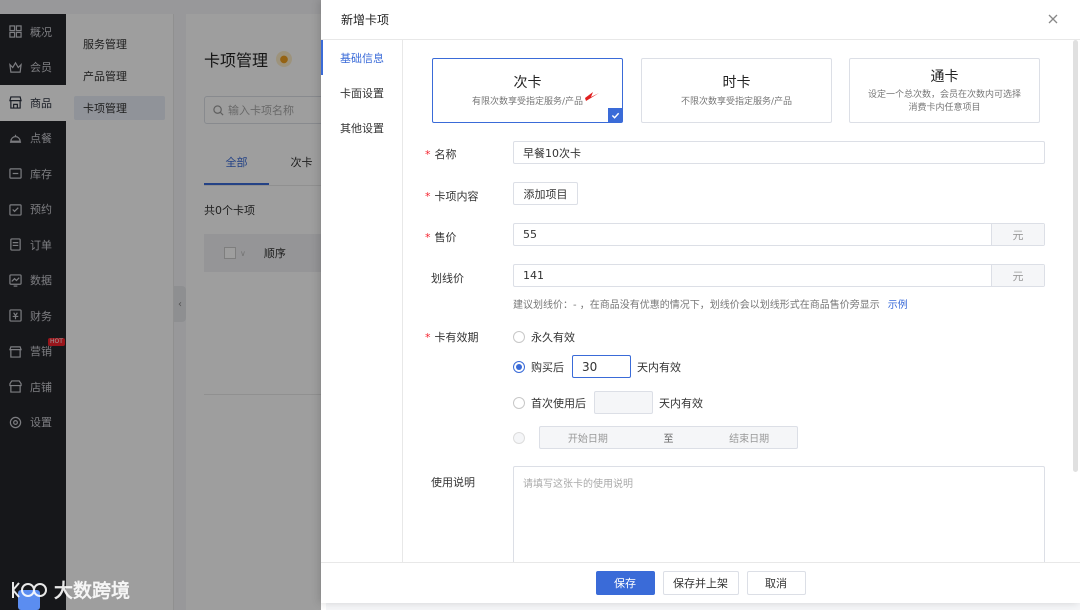  What do you see at coordinates (92, 591) in the screenshot?
I see `watermark-text: 大数跨境` at bounding box center [92, 591].